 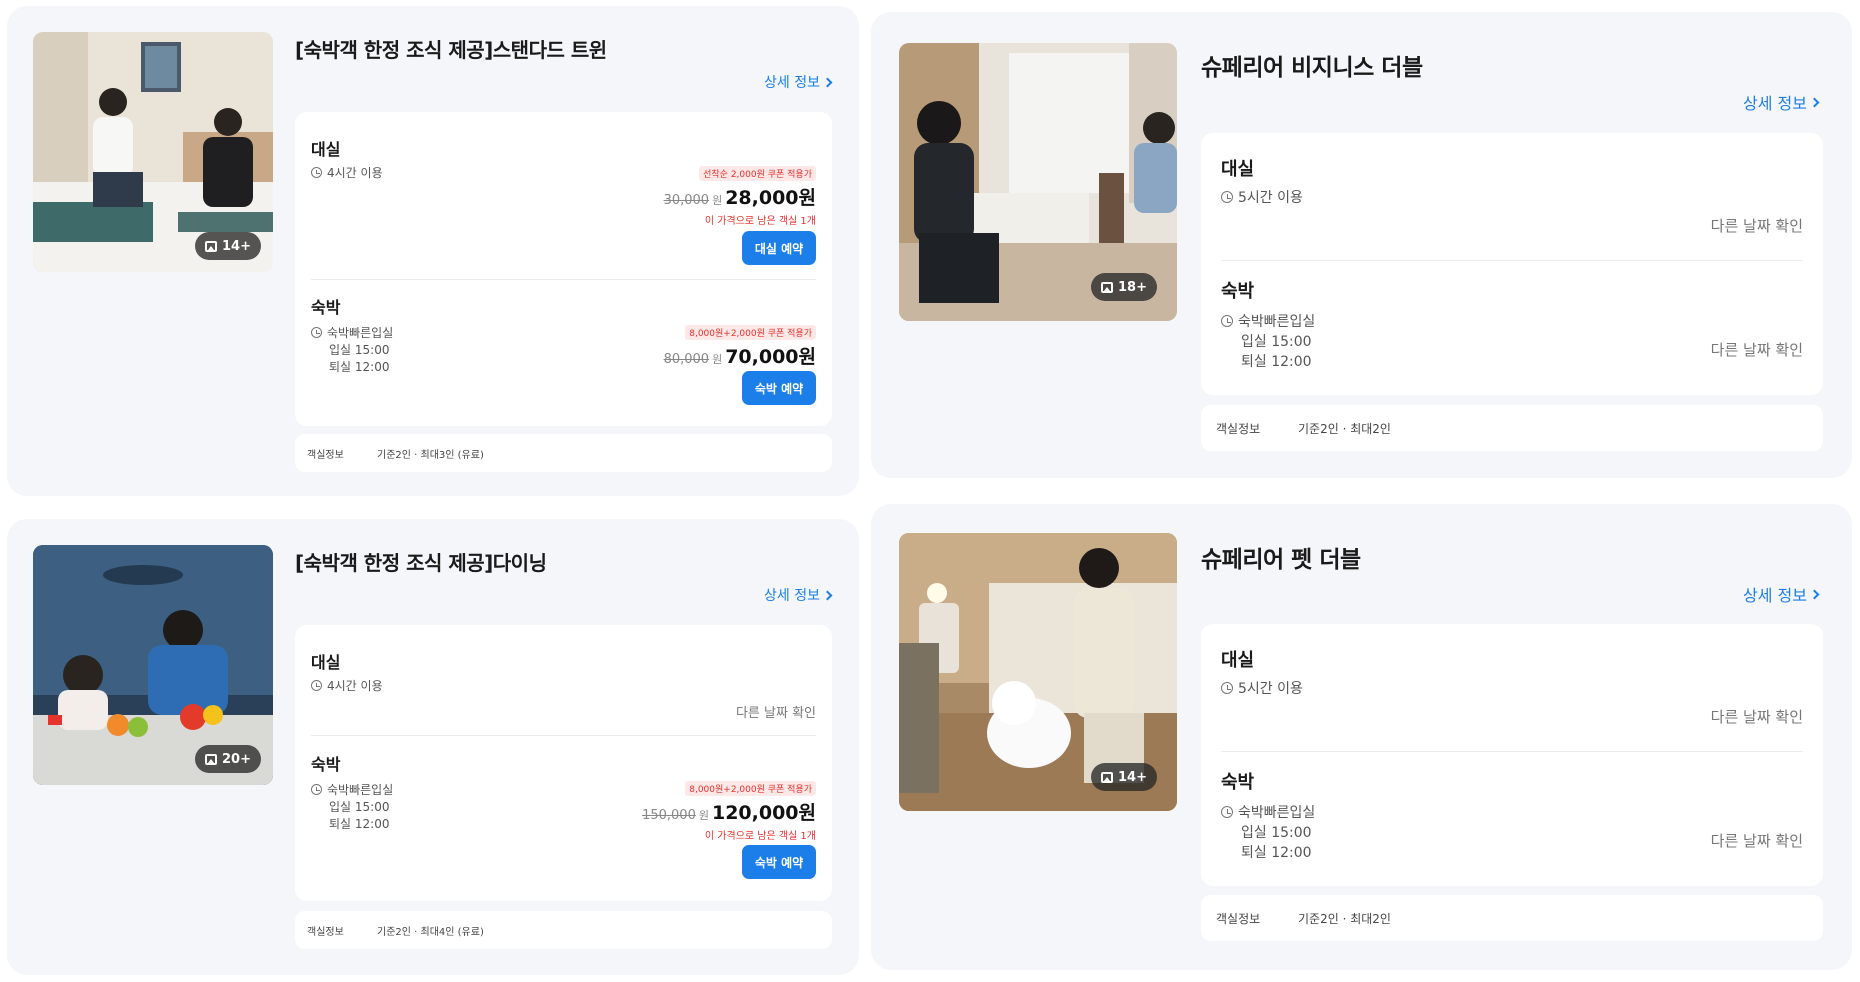 I want to click on room-info-value: 기준2인 · 최대4인 (유료), so click(x=430, y=932).